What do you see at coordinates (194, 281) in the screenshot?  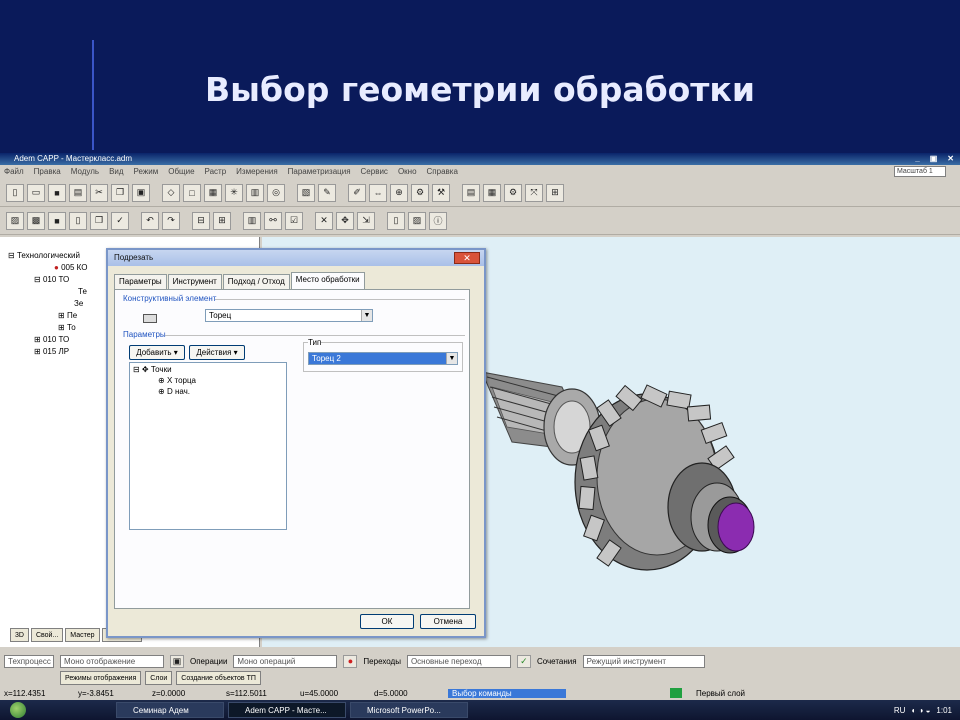 I see `tab-tool: Инструмент` at bounding box center [194, 281].